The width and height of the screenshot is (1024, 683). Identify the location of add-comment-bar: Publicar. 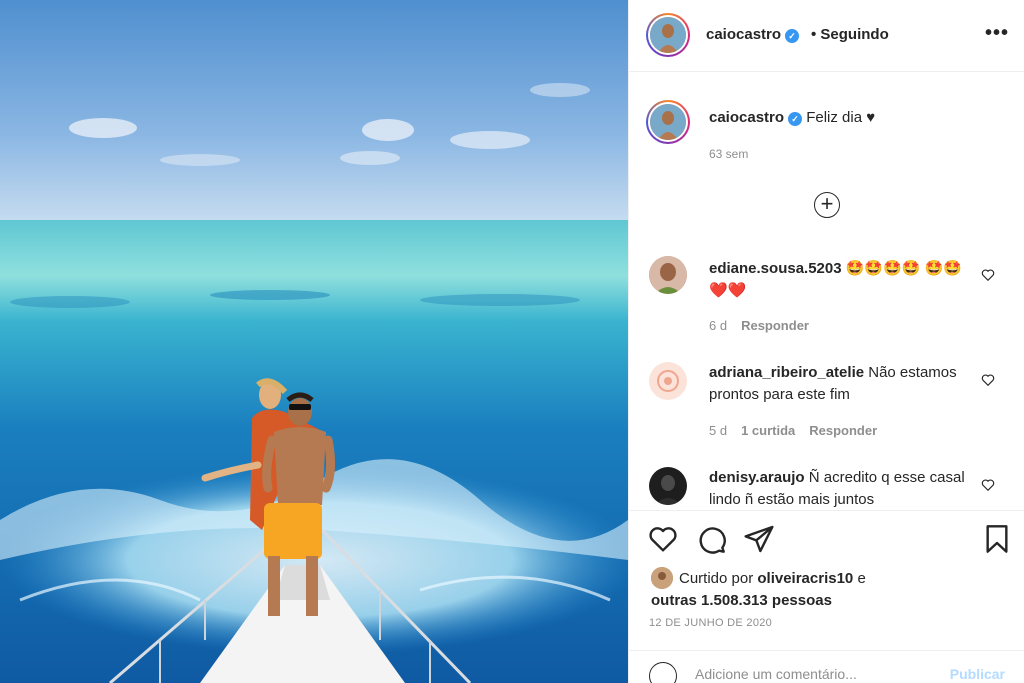
(826, 666).